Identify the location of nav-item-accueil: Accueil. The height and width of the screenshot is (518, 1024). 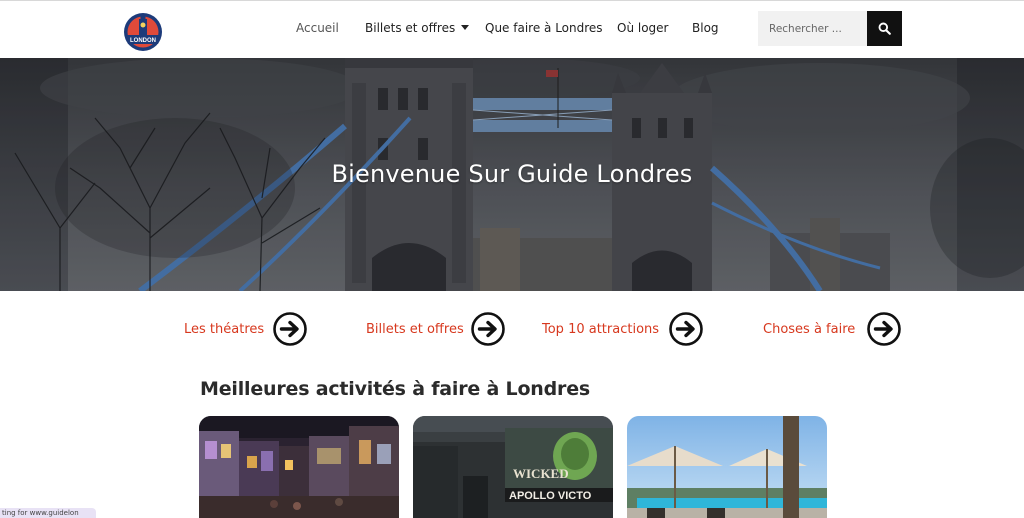
(317, 28).